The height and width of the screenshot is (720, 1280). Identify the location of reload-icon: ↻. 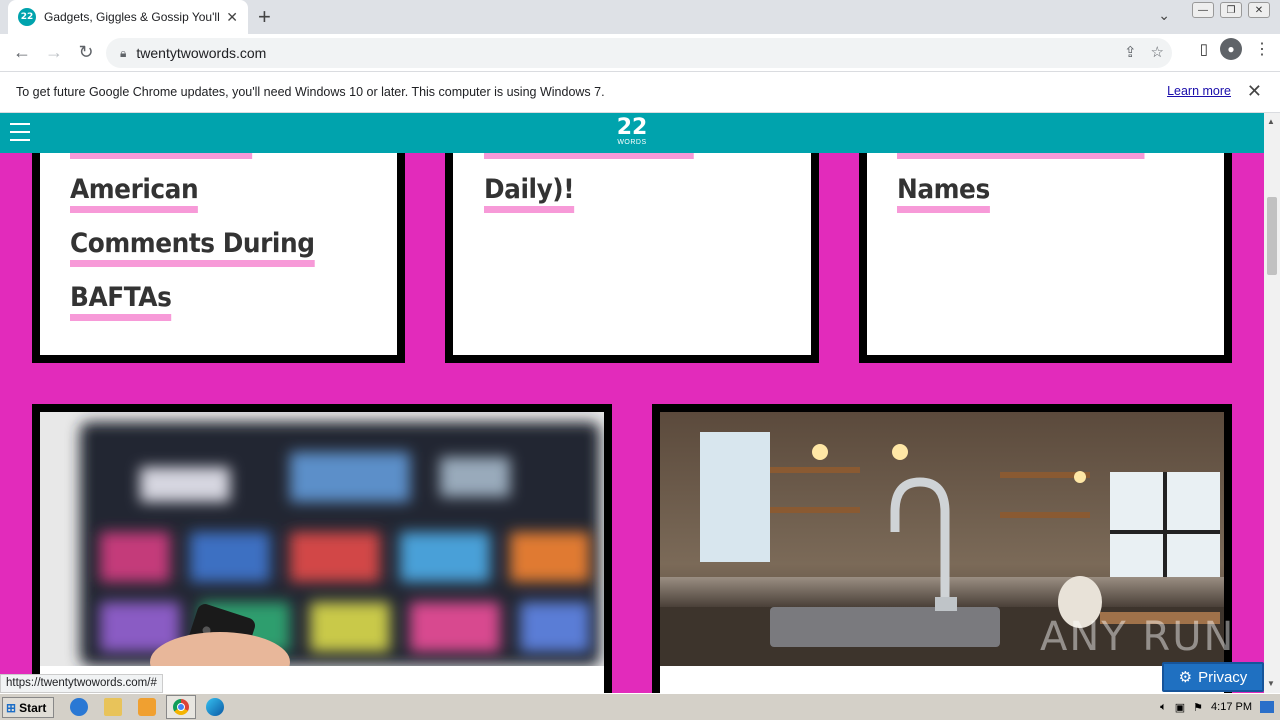
(86, 53).